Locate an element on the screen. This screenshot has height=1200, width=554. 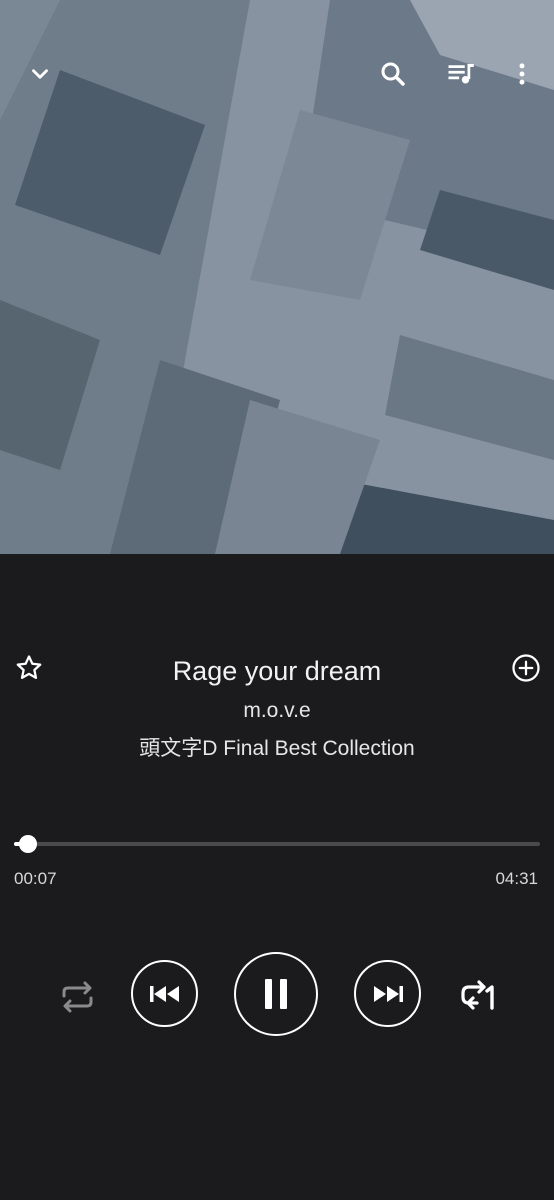
pause-icon is located at coordinates (276, 994).